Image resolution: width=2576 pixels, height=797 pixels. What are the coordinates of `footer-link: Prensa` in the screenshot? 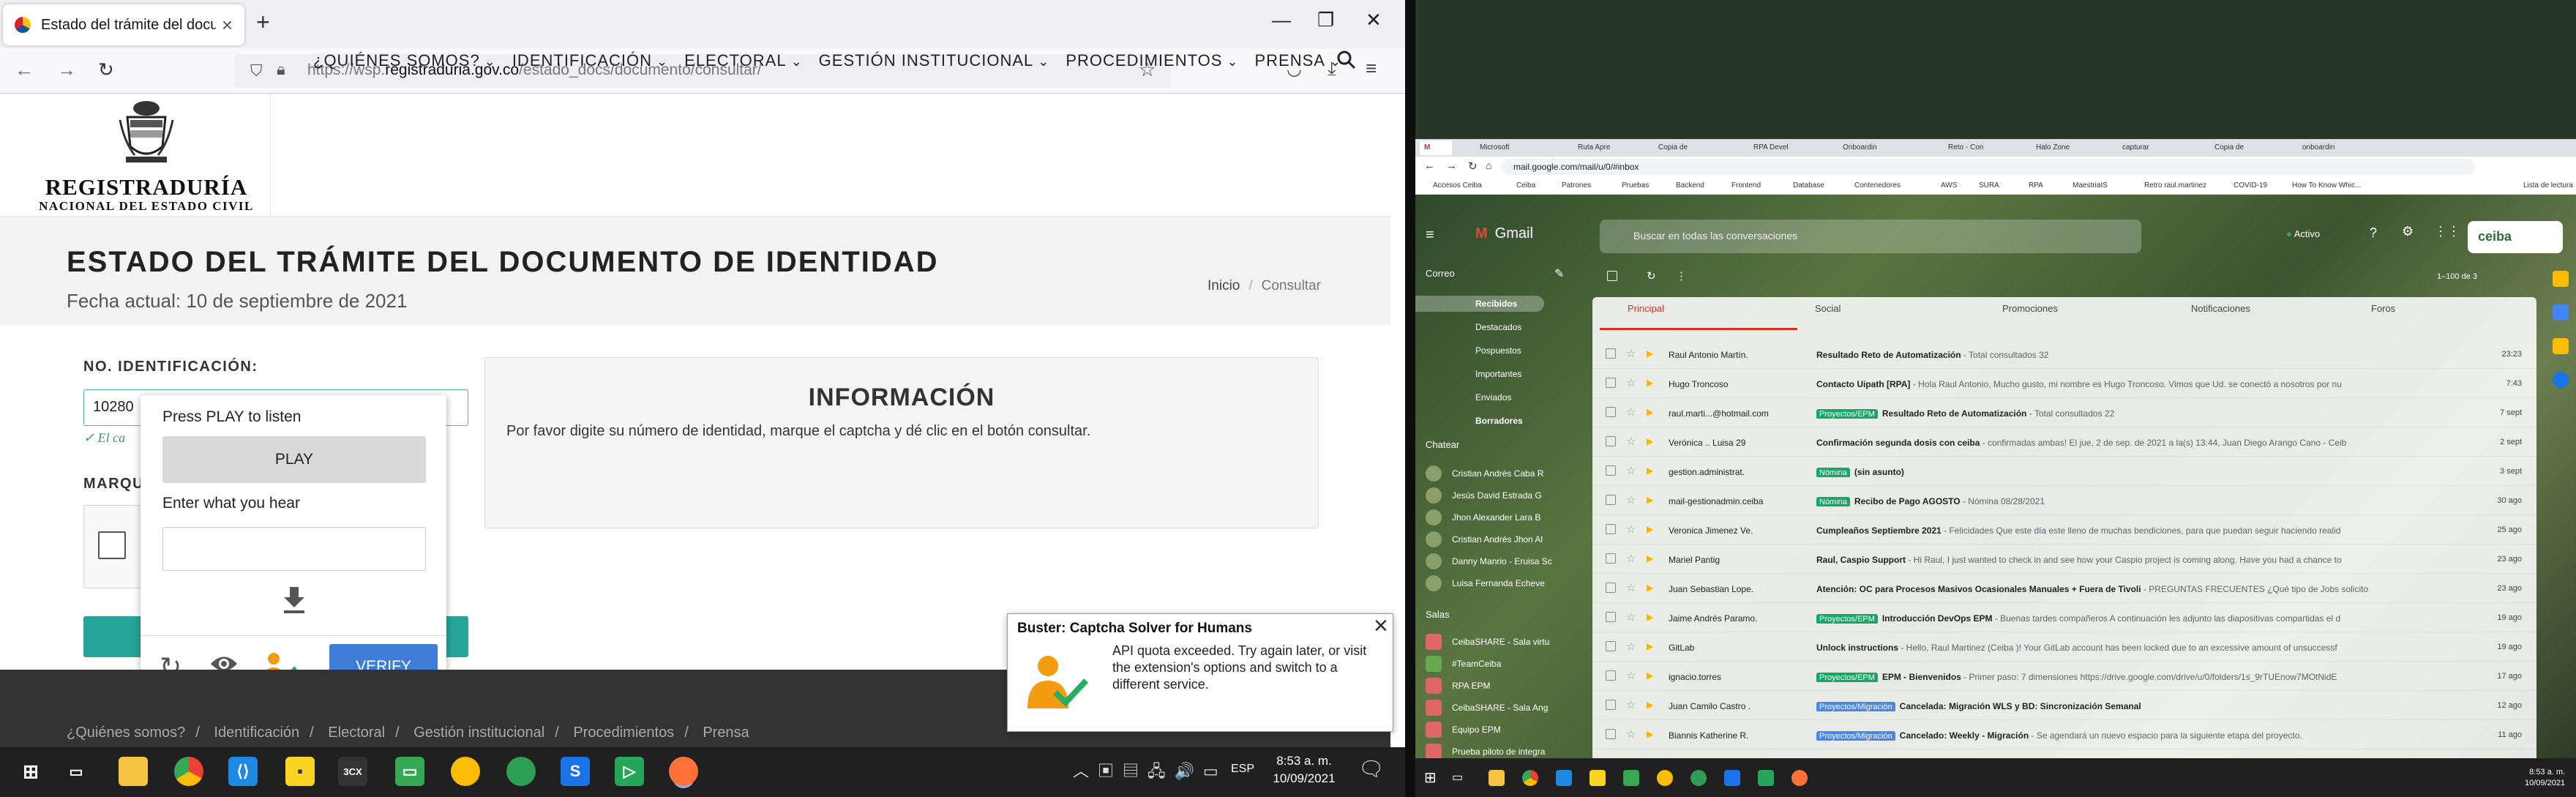 It's located at (726, 733).